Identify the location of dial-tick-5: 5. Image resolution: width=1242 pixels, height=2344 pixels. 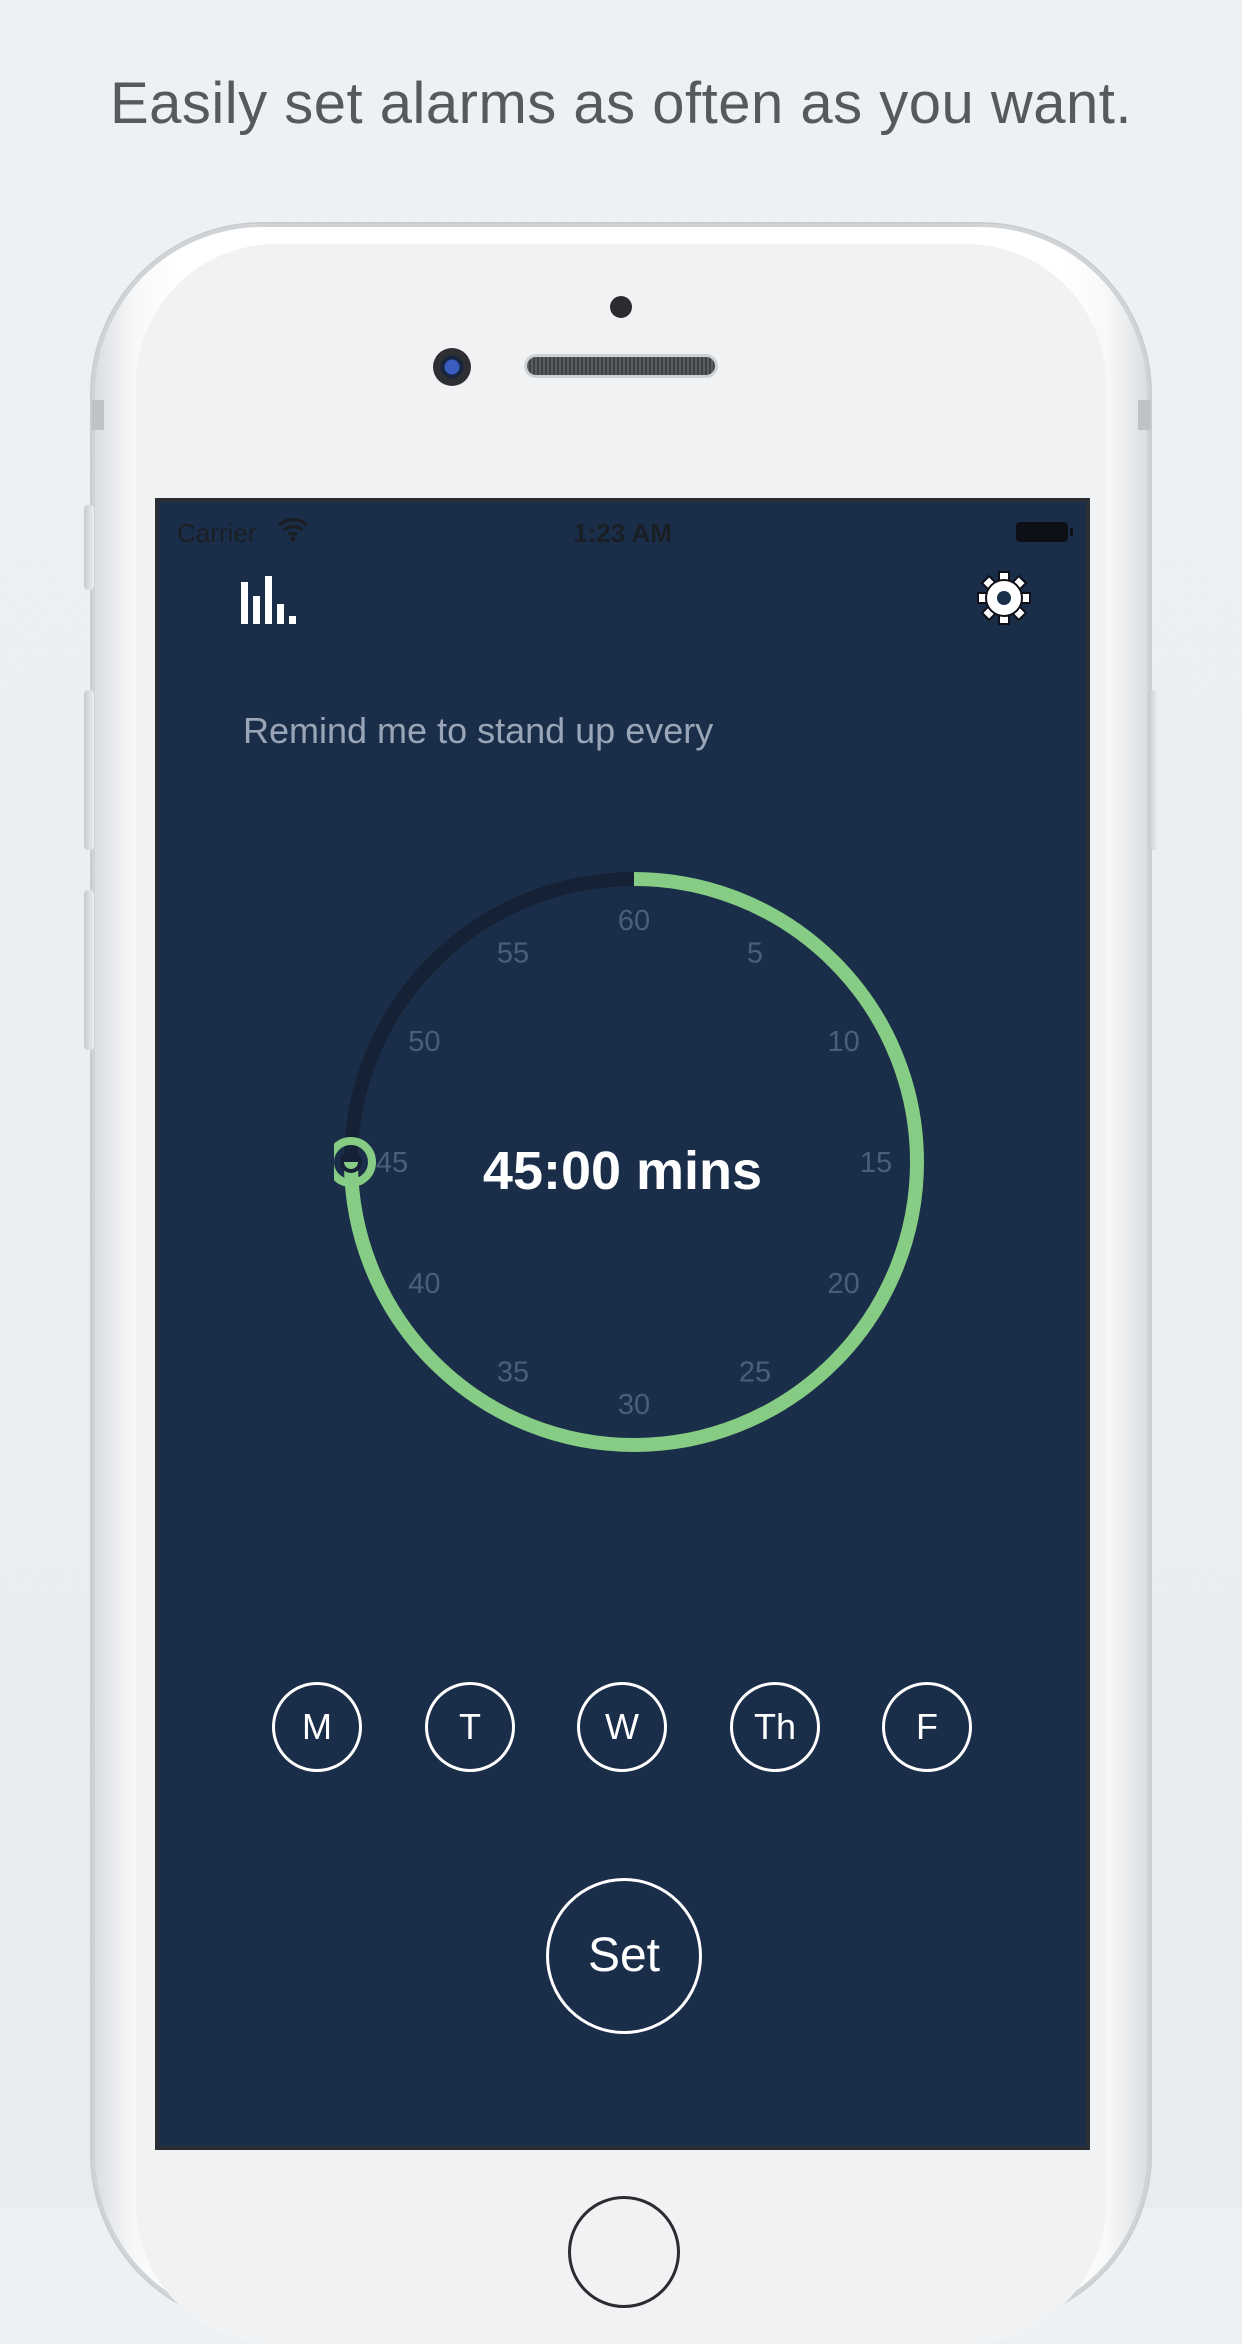
(755, 953).